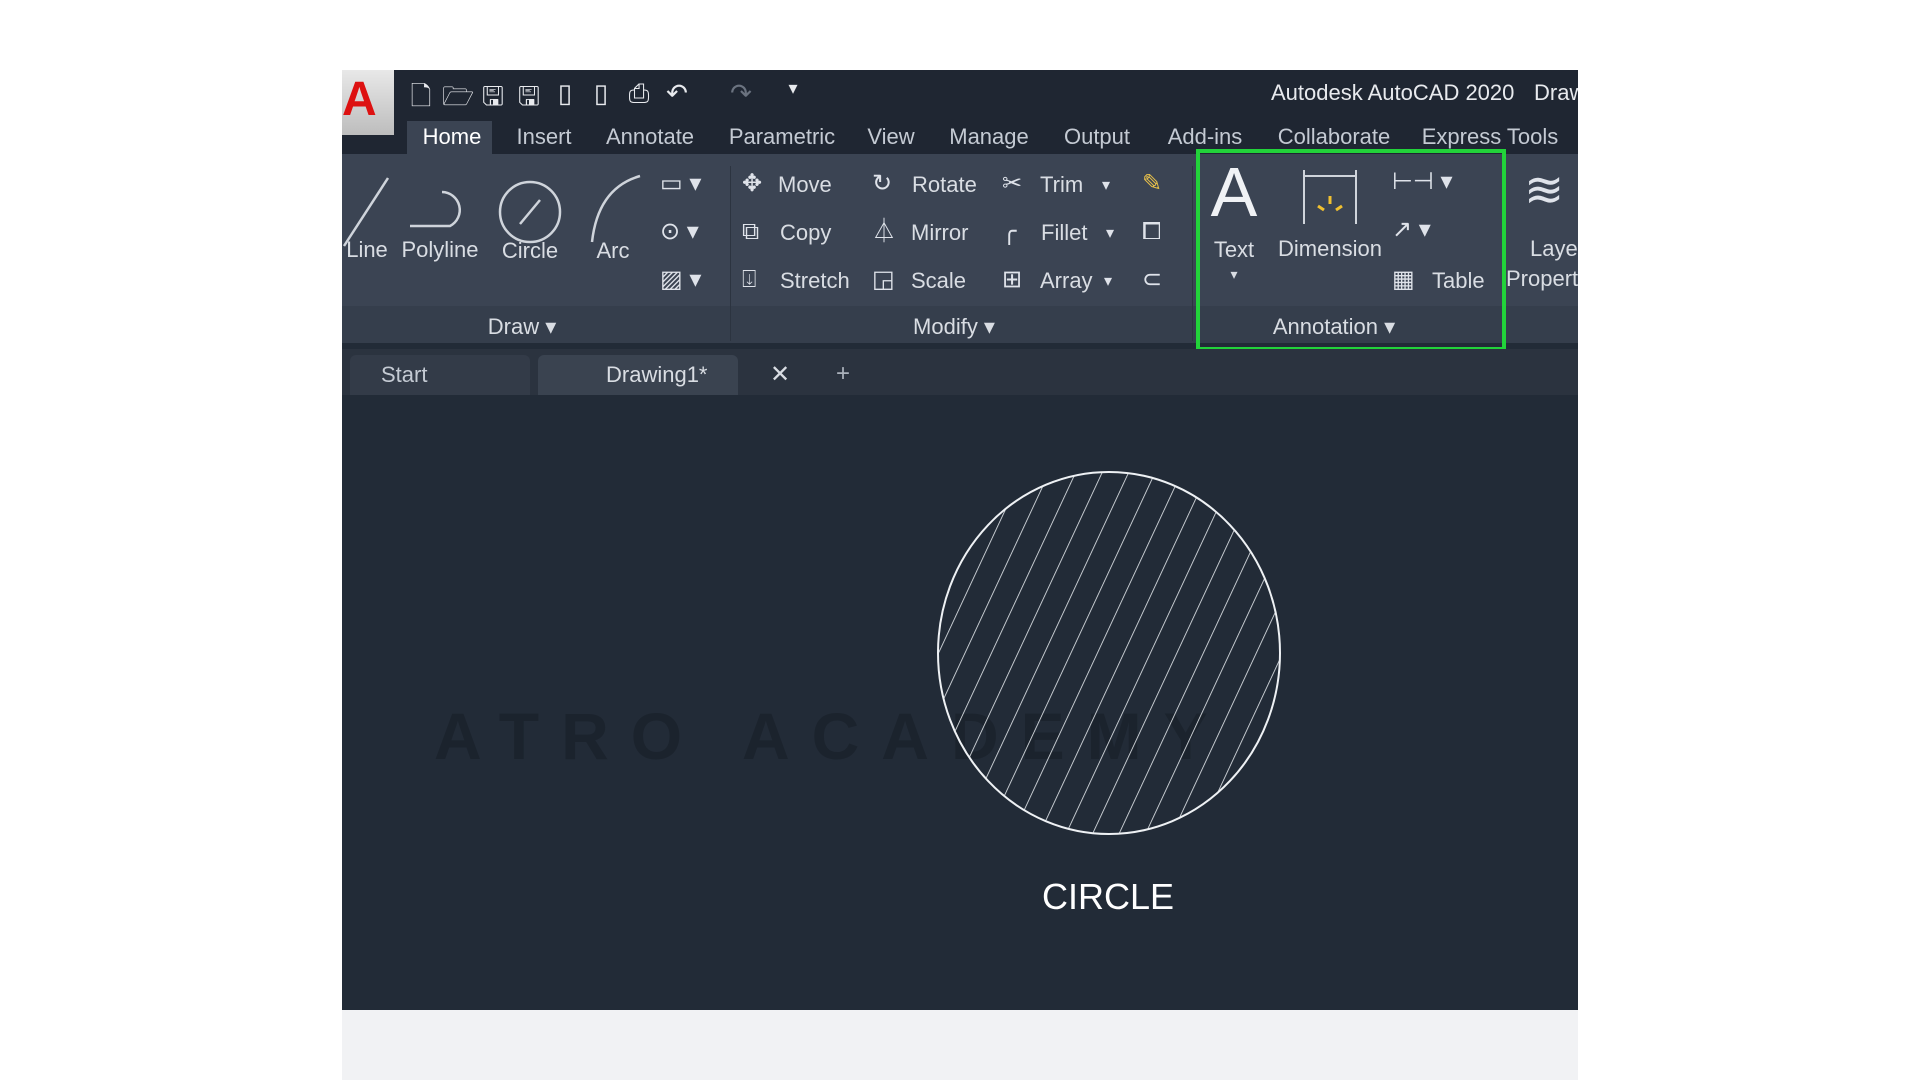  What do you see at coordinates (421, 94) in the screenshot?
I see `new-icon: 🗋` at bounding box center [421, 94].